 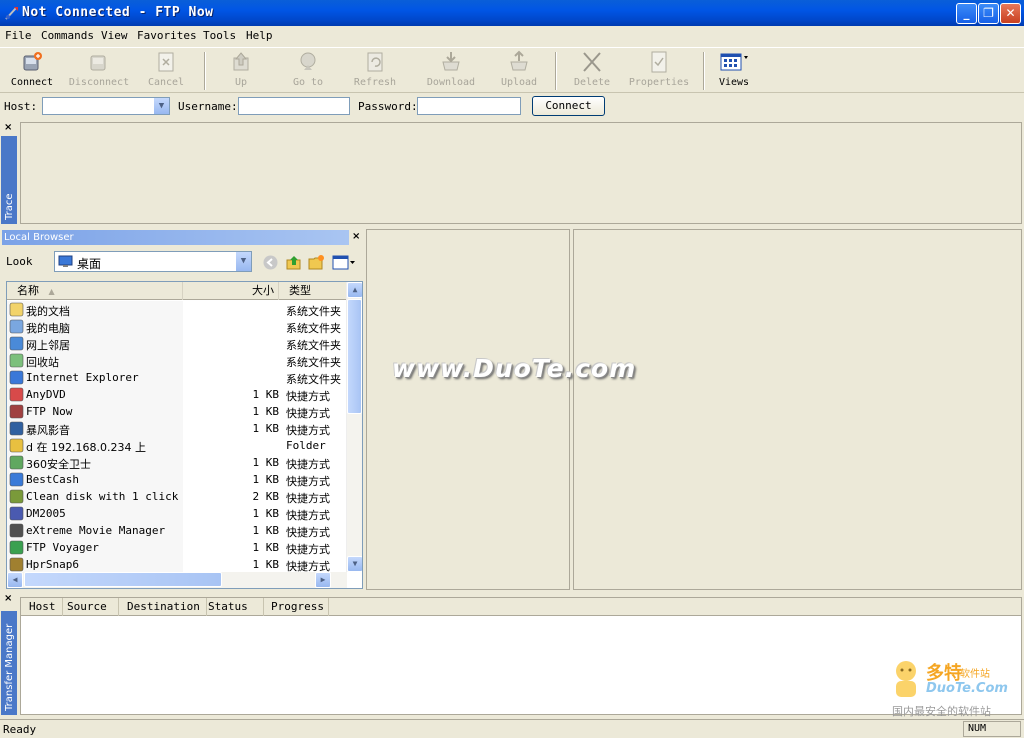 What do you see at coordinates (177, 479) in the screenshot?
I see `file-row: BestCash 1 KB 快捷方式` at bounding box center [177, 479].